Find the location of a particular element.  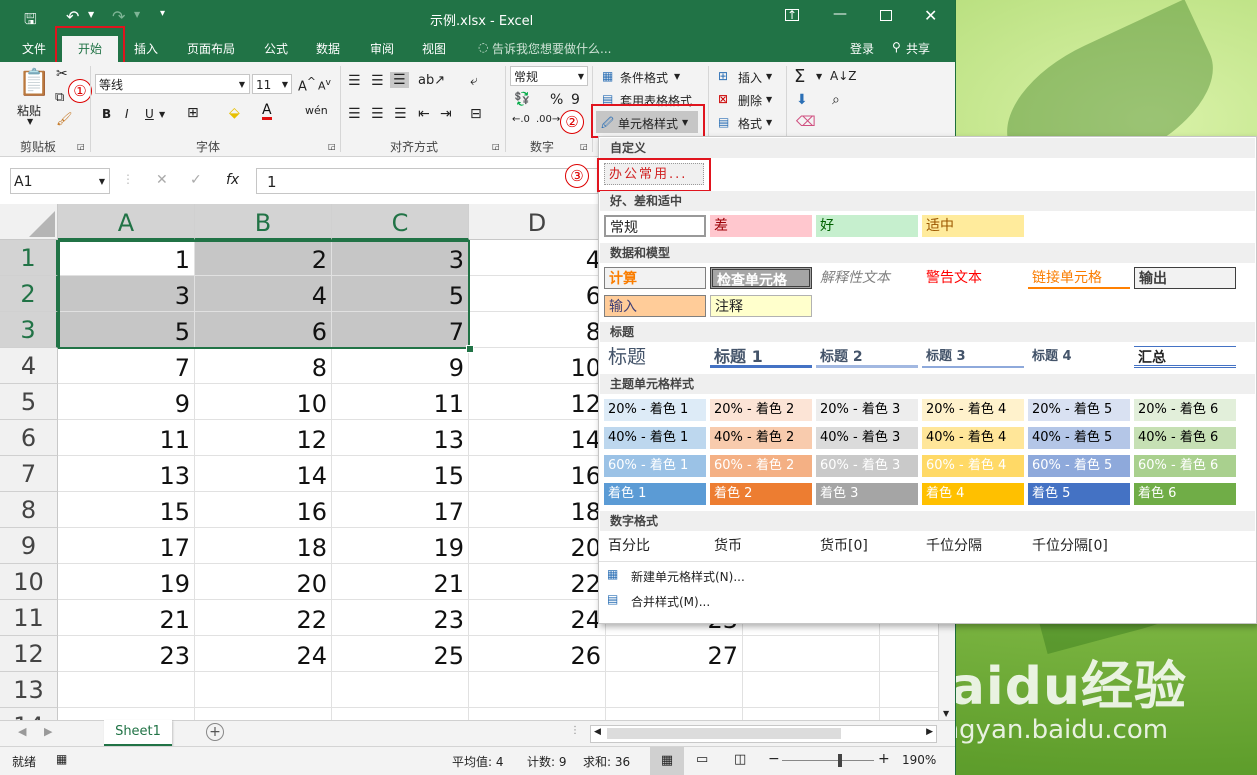

grid-cell: 9 is located at coordinates (400, 366).